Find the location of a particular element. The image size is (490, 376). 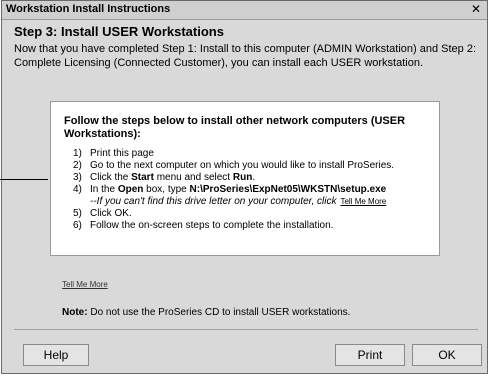

step-text: Click OK. is located at coordinates (111, 213).